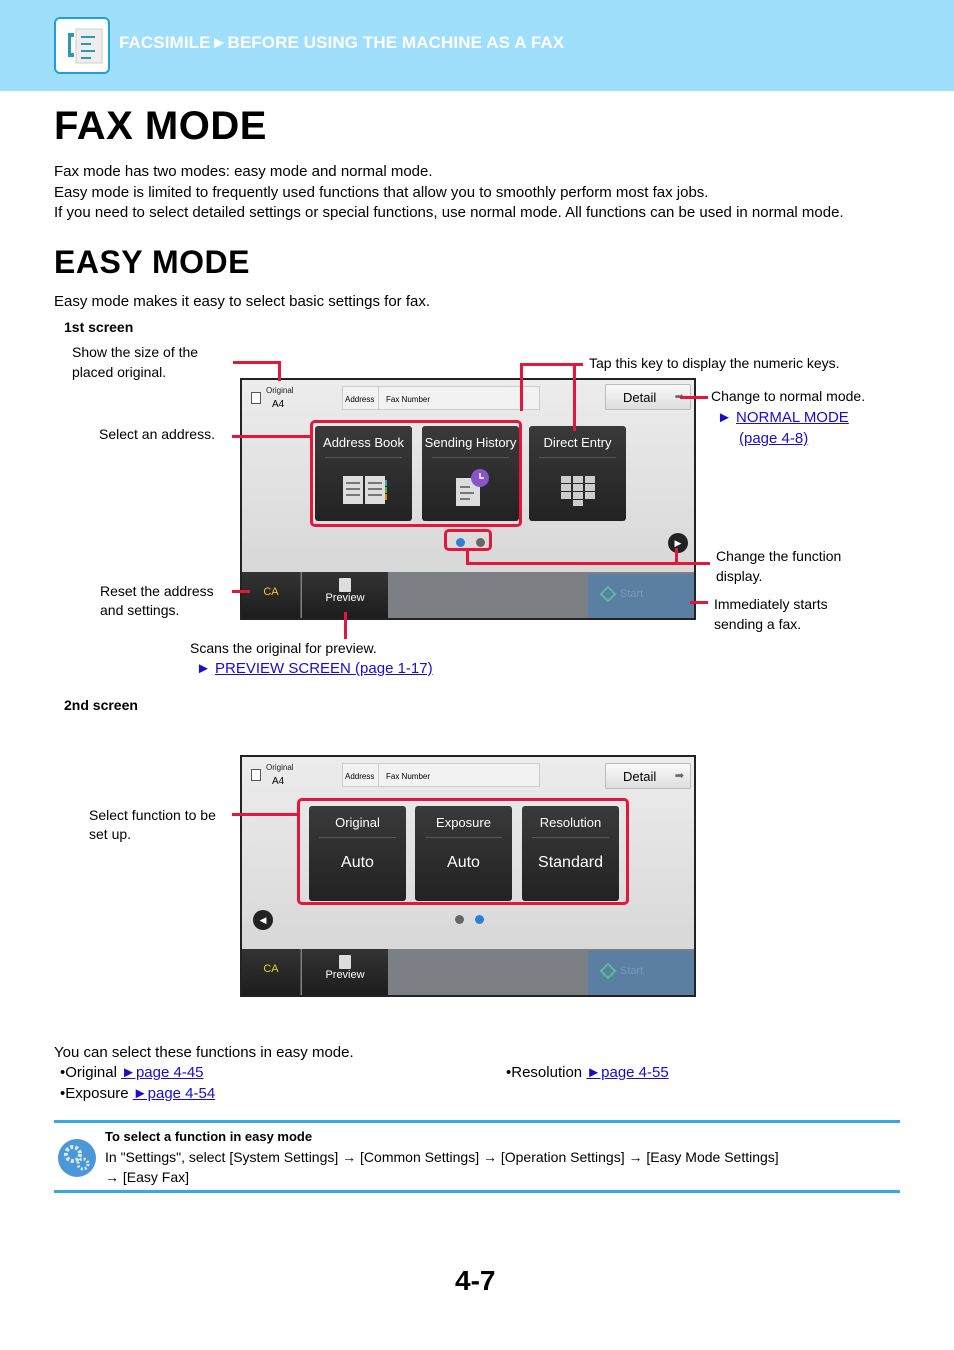 Image resolution: width=954 pixels, height=1350 pixels. I want to click on previous-page-button: ◀, so click(263, 920).